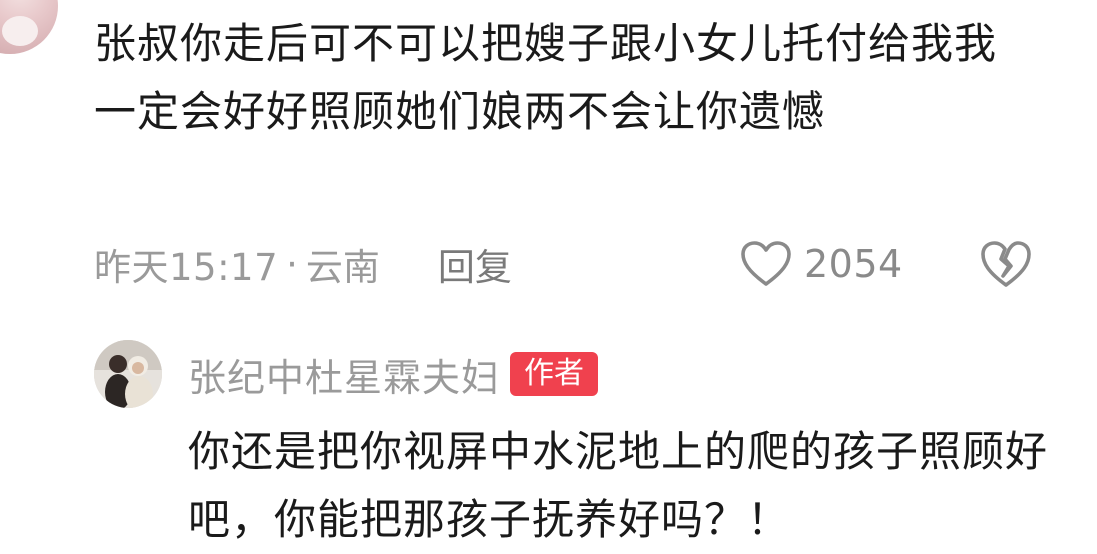 This screenshot has width=1097, height=554. I want to click on comment-location: 云南, so click(342, 267).